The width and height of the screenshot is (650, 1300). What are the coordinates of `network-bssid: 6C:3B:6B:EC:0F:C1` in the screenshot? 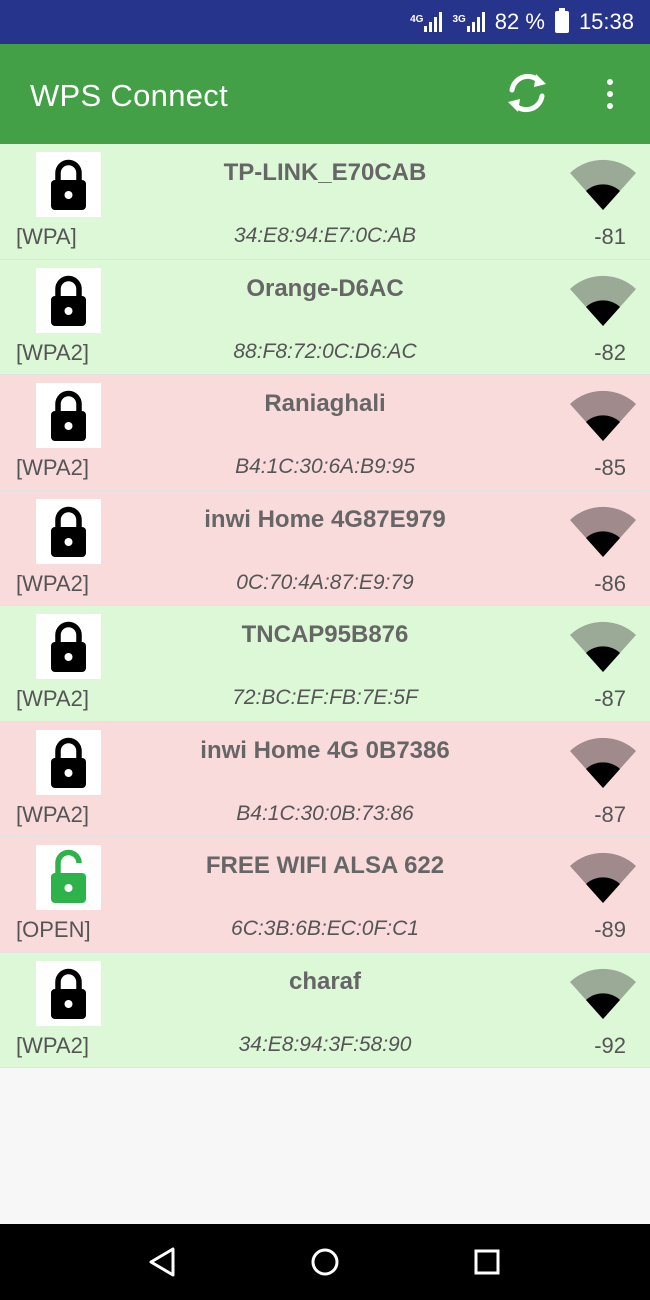 It's located at (325, 928).